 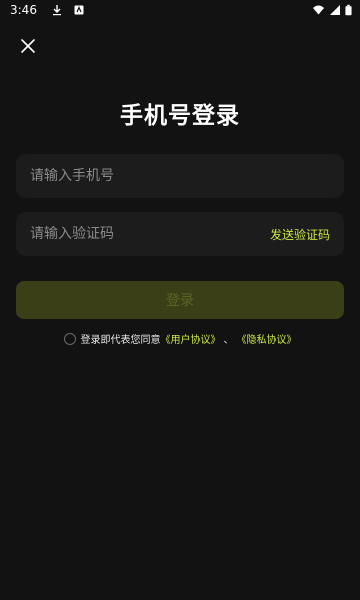 I want to click on close-icon, so click(x=28, y=46).